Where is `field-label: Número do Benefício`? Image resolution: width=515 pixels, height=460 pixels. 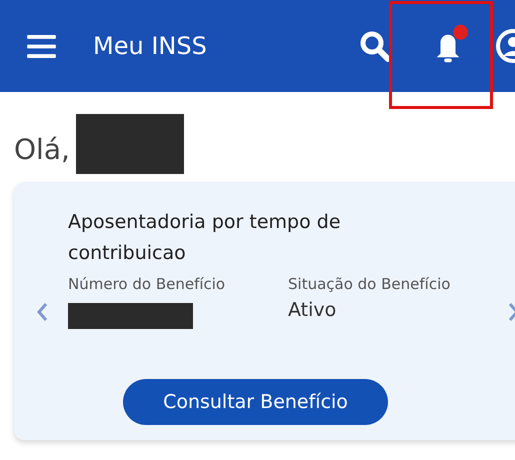 field-label: Número do Benefício is located at coordinates (147, 284).